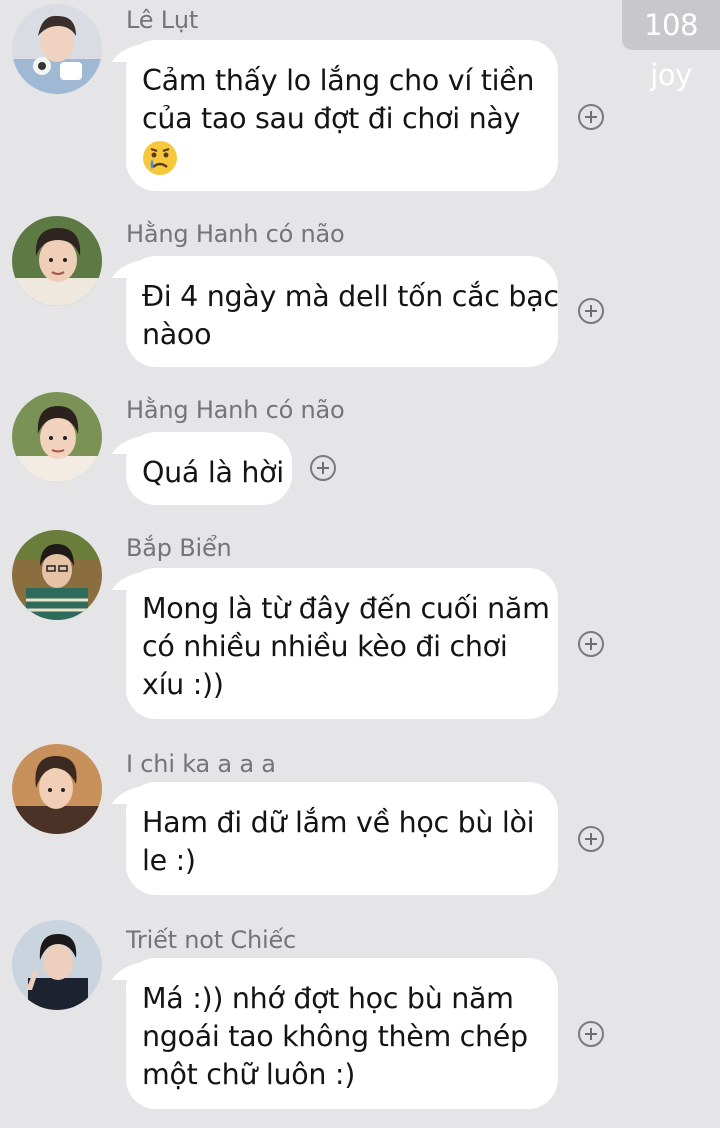 The image size is (720, 1128). I want to click on sender-name: I chi ka a a a, so click(201, 764).